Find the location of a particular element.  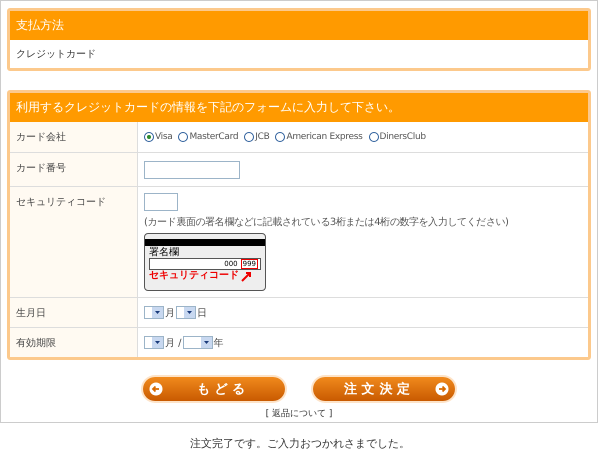

payment-method-text: クレジットカード is located at coordinates (56, 55).